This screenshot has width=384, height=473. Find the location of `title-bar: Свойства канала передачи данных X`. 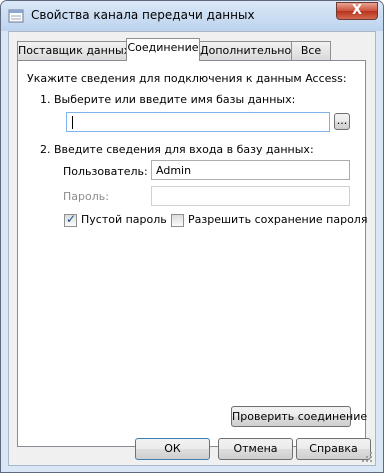

title-bar: Свойства канала передачи данных X is located at coordinates (192, 16).